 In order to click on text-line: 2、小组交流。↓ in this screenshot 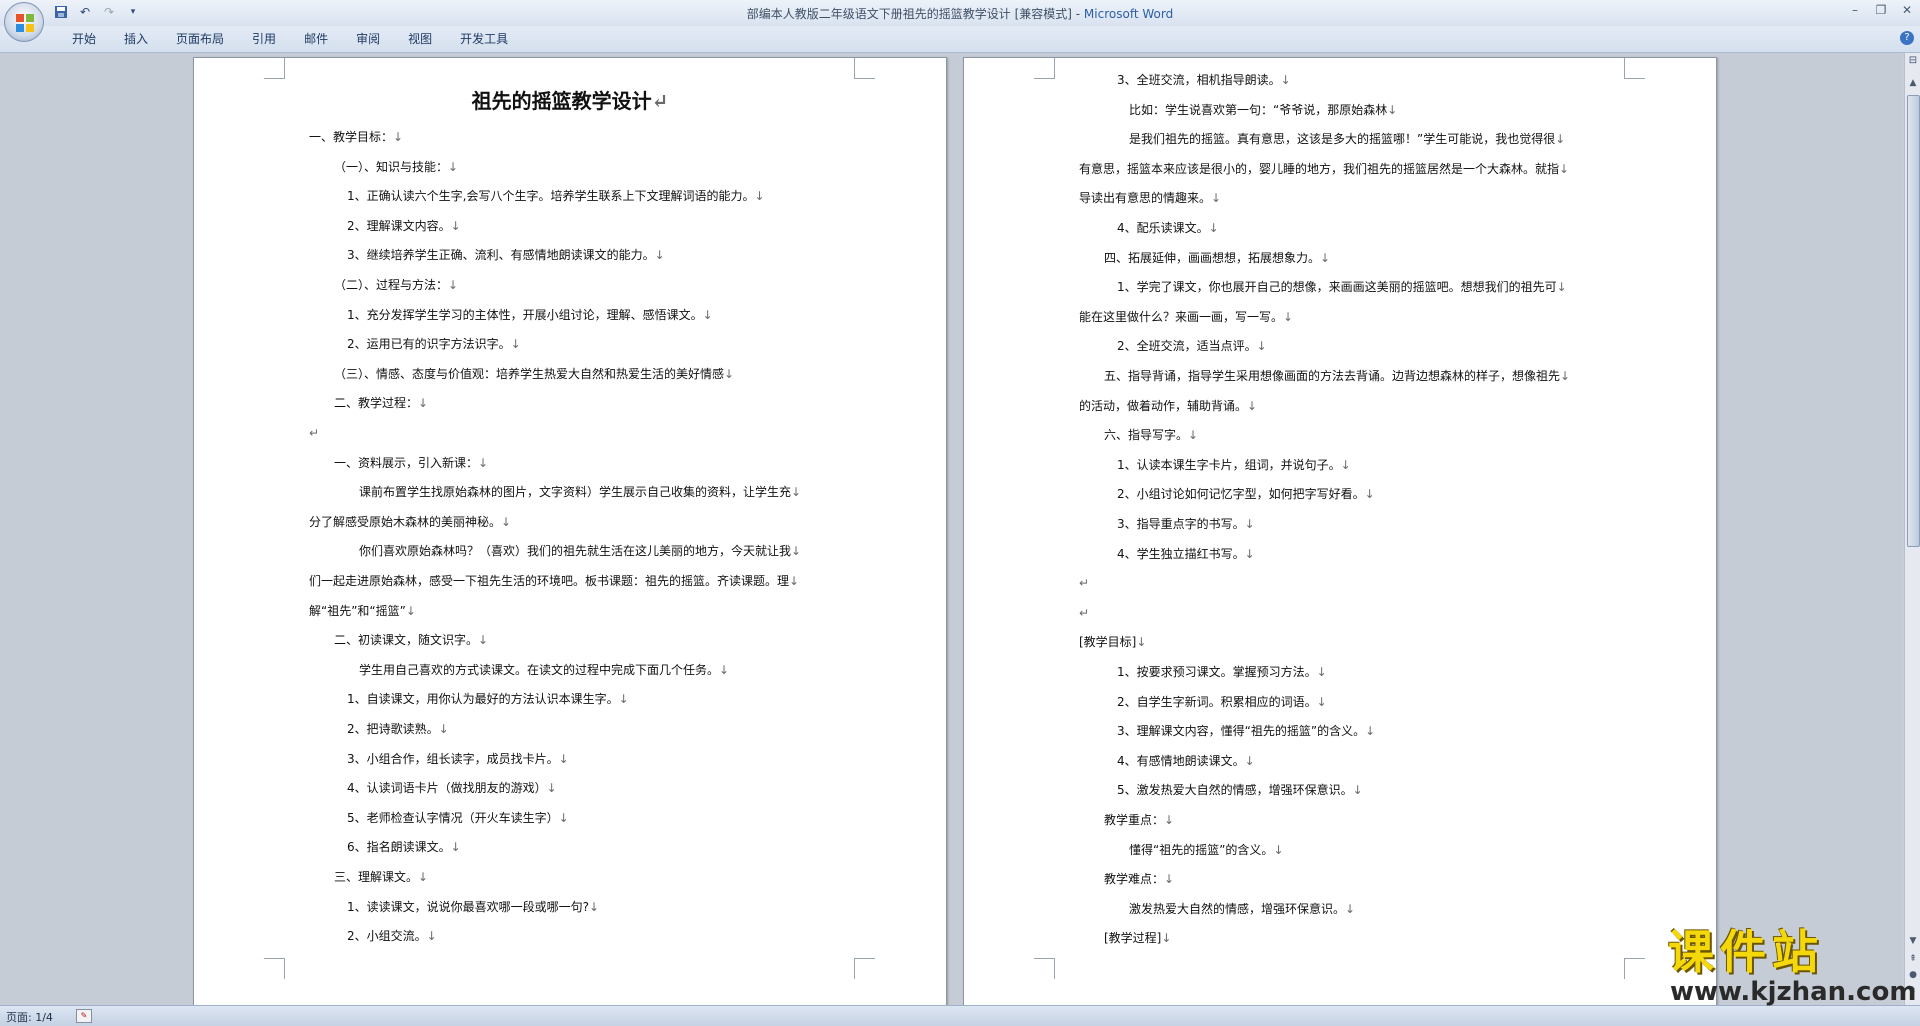, I will do `click(392, 936)`.